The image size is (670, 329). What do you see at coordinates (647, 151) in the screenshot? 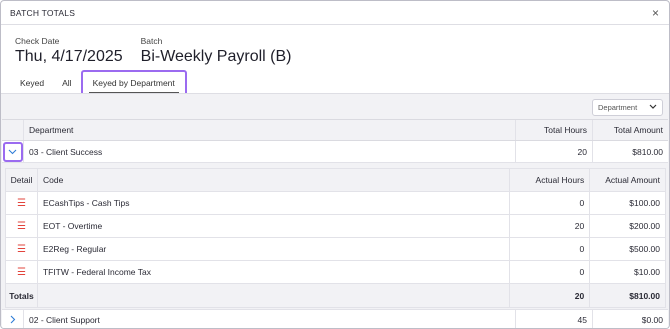
I see `total-amount: $810.00` at bounding box center [647, 151].